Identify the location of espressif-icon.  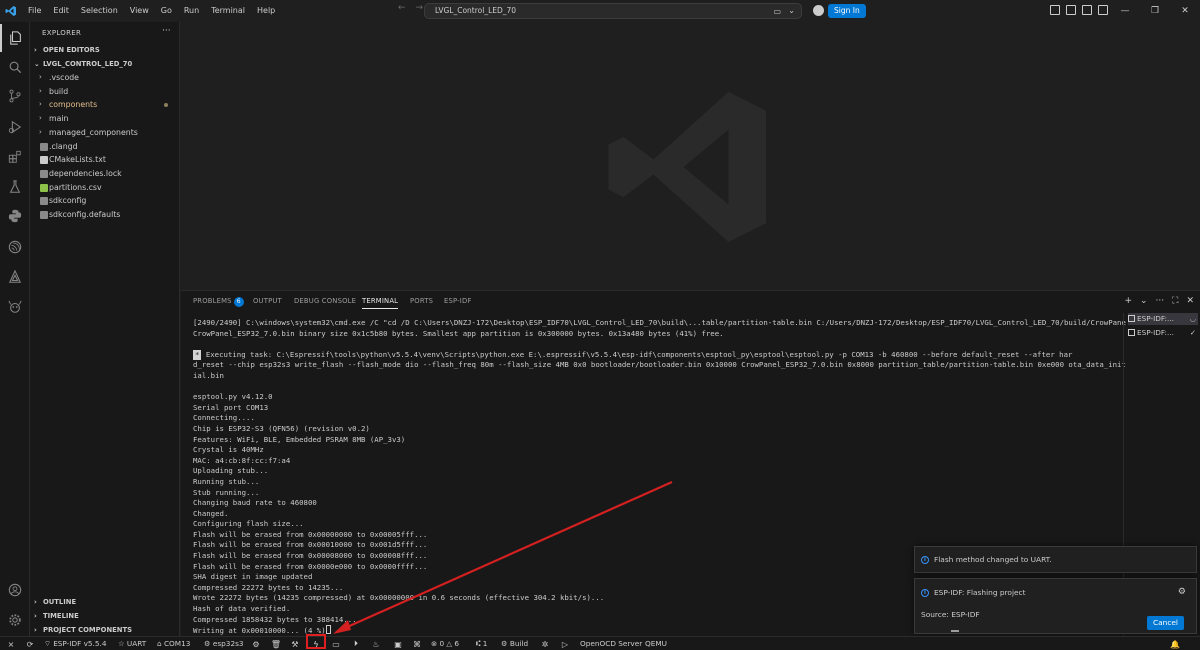
(15, 247).